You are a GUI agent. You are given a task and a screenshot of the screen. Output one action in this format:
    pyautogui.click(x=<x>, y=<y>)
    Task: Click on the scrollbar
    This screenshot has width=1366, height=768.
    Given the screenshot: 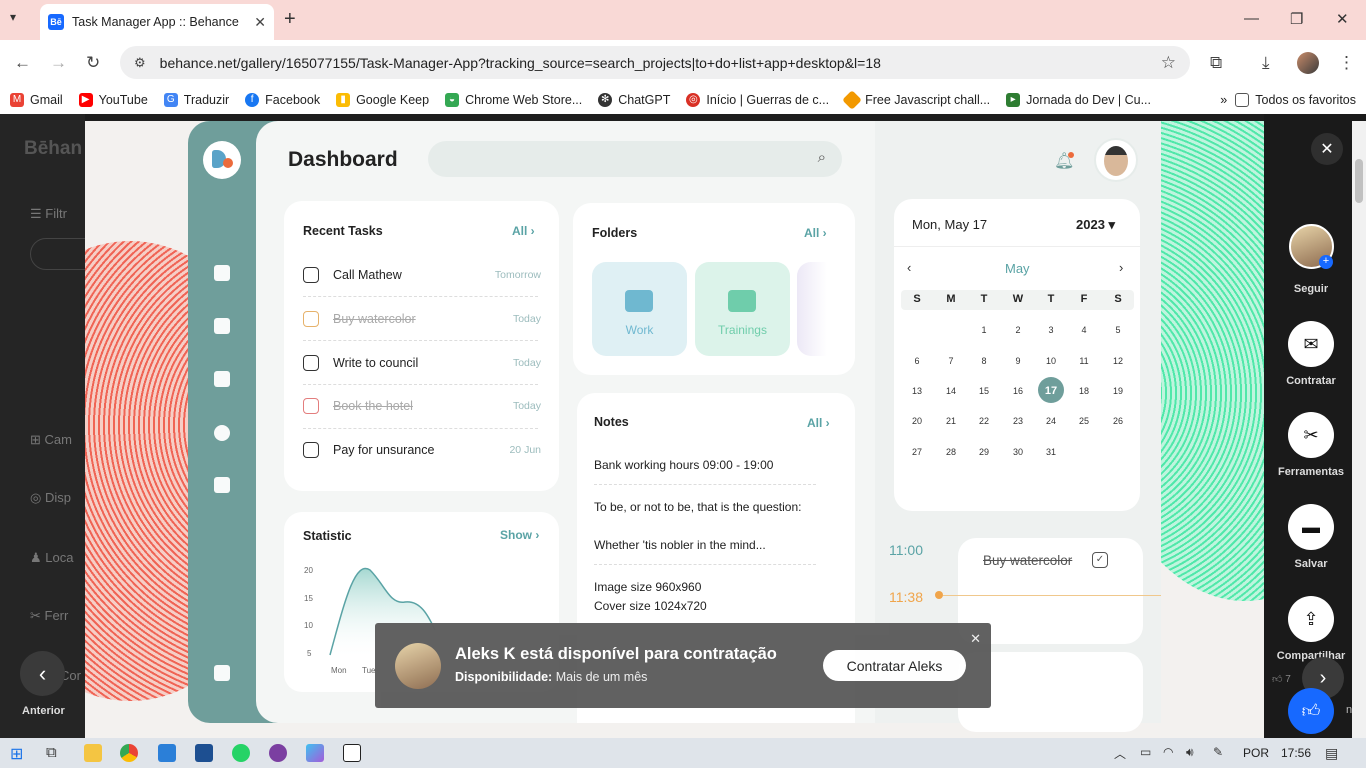 What is the action you would take?
    pyautogui.click(x=1359, y=429)
    